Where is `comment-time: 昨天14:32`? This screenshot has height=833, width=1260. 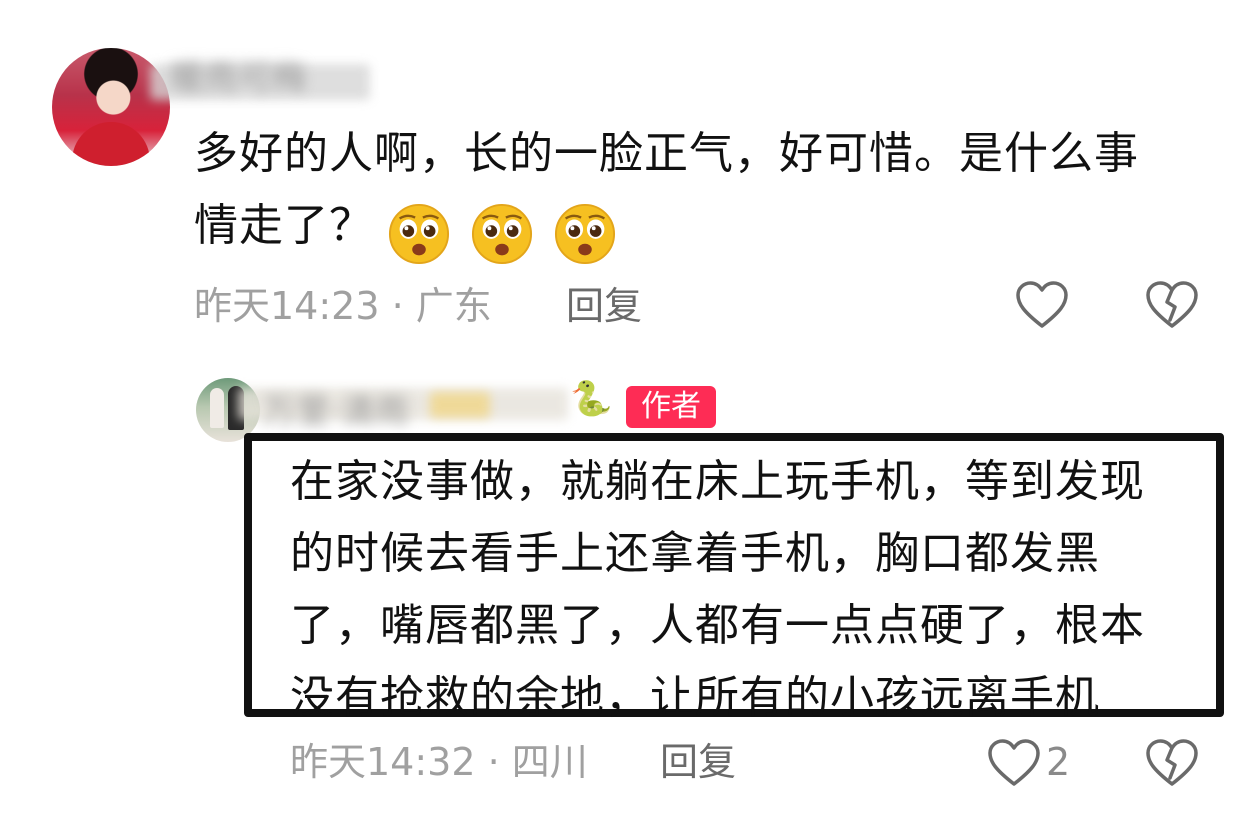
comment-time: 昨天14:32 is located at coordinates (383, 762).